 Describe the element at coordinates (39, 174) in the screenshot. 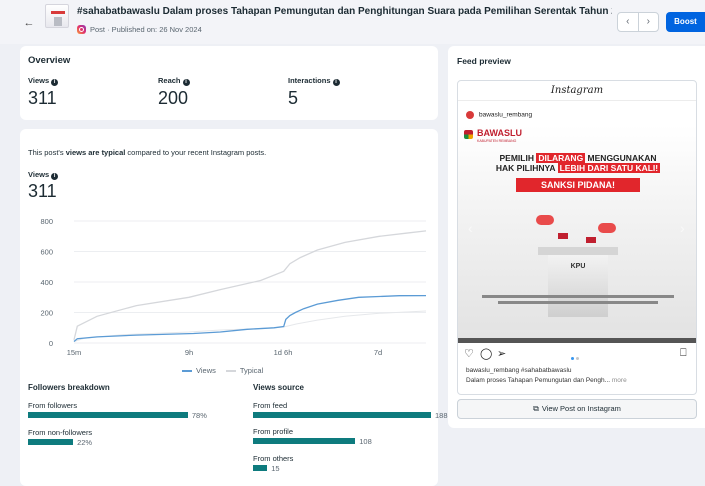

I see `views-label-text: Views` at that location.